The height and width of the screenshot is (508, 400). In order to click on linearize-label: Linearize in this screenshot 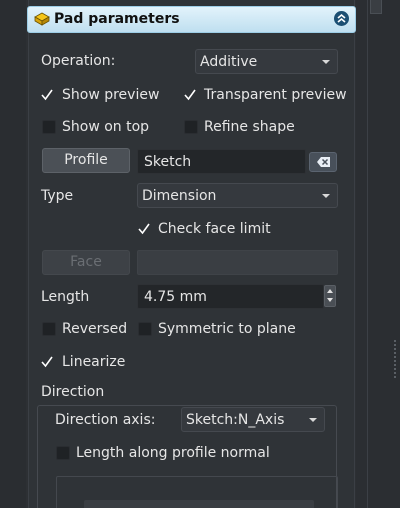, I will do `click(94, 362)`.